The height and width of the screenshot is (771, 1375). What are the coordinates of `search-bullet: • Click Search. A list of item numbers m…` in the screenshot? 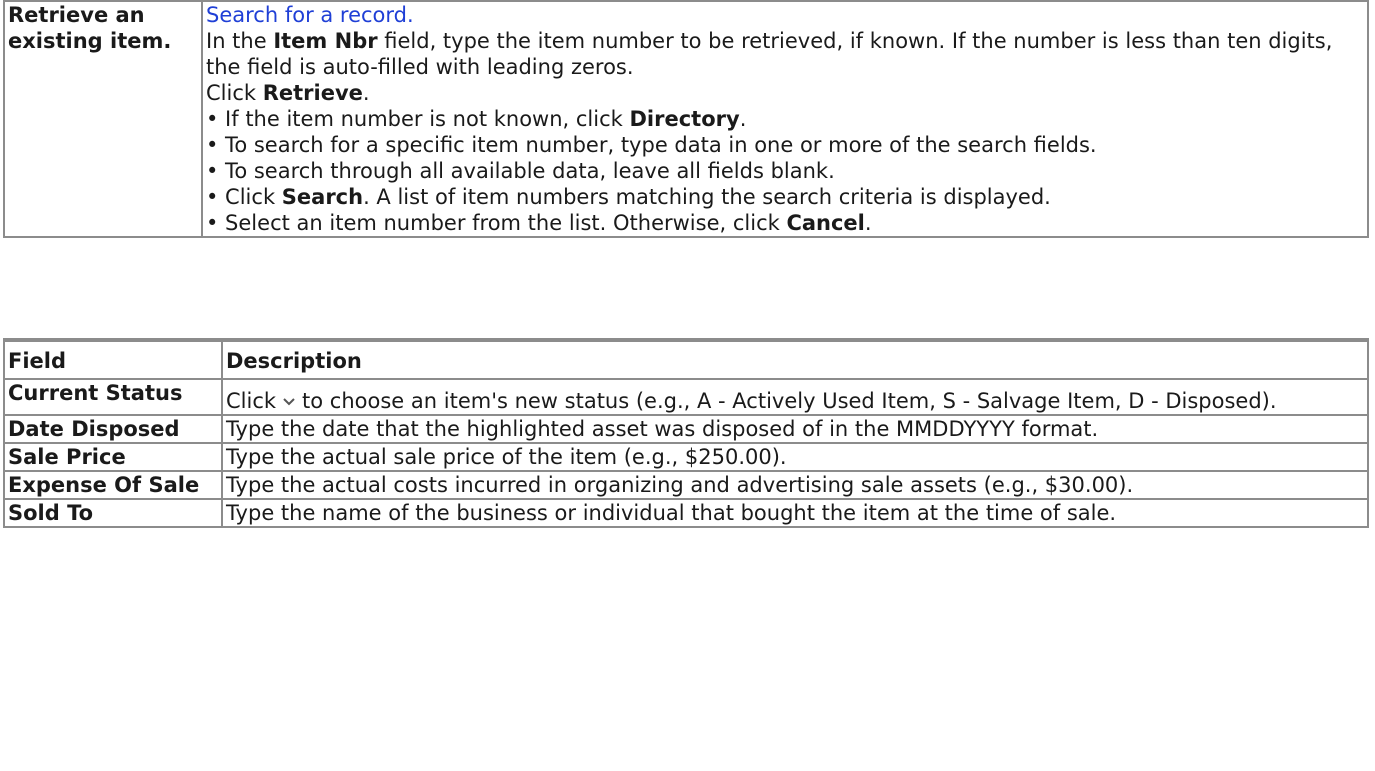 It's located at (628, 197).